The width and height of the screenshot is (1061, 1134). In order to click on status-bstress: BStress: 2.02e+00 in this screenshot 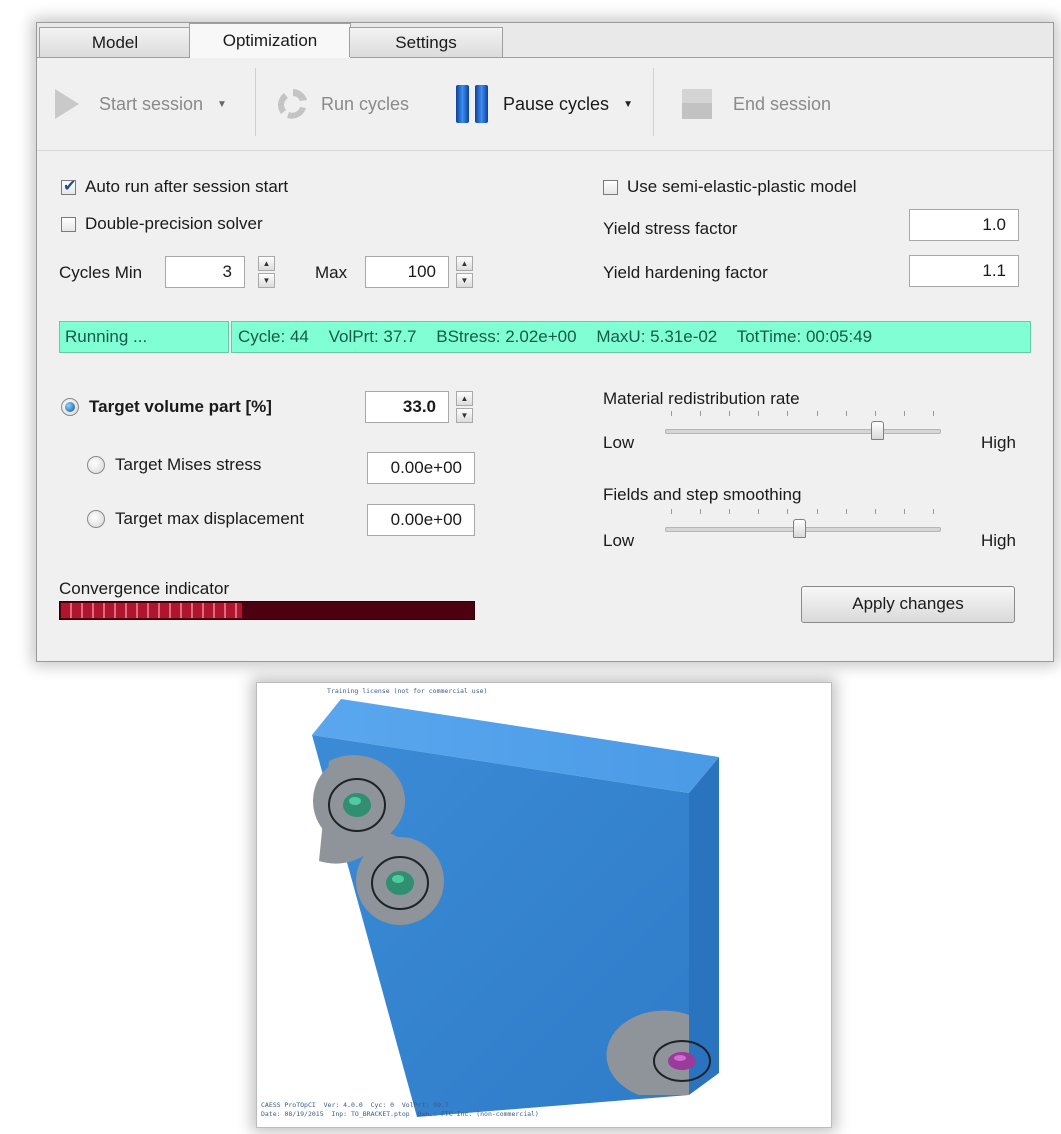, I will do `click(506, 336)`.